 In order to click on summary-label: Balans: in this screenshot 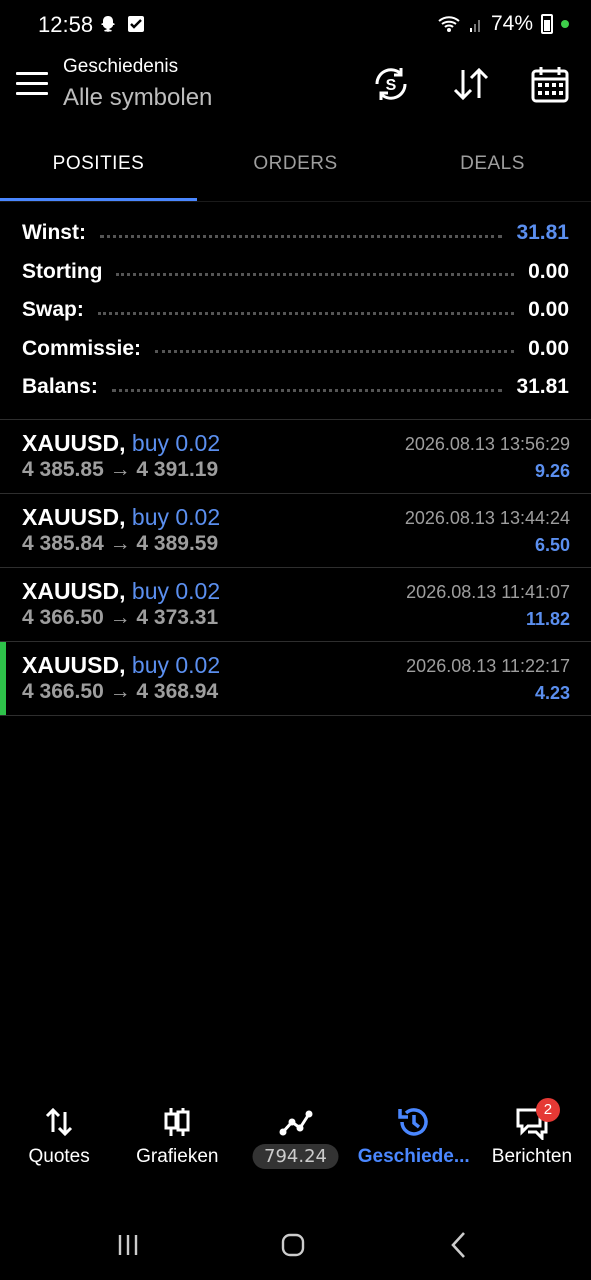, I will do `click(60, 387)`.